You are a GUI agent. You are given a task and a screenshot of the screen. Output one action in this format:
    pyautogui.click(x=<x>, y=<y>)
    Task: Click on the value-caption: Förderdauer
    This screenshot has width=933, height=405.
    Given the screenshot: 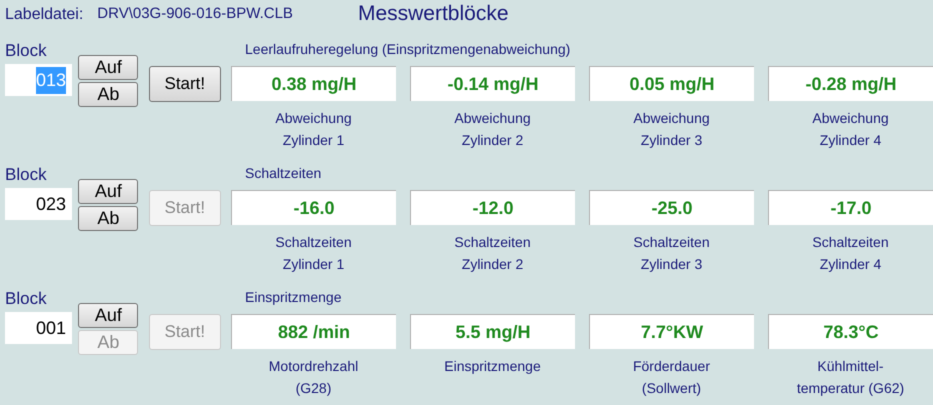 What is the action you would take?
    pyautogui.click(x=671, y=366)
    